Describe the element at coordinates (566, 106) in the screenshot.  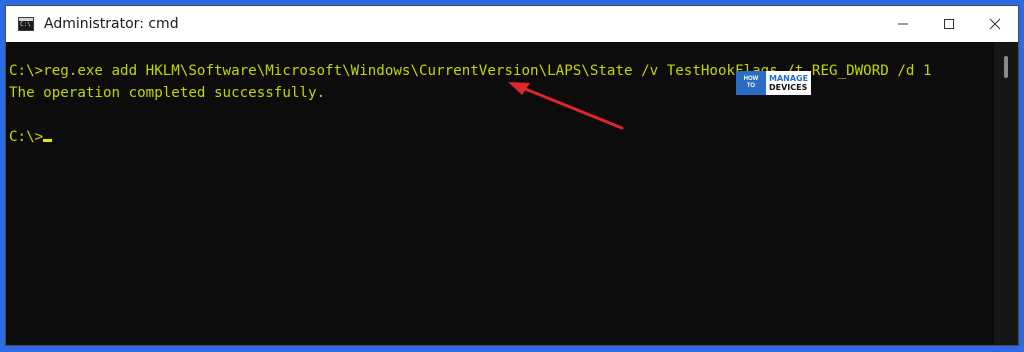
I see `annotation-arrow-icon` at that location.